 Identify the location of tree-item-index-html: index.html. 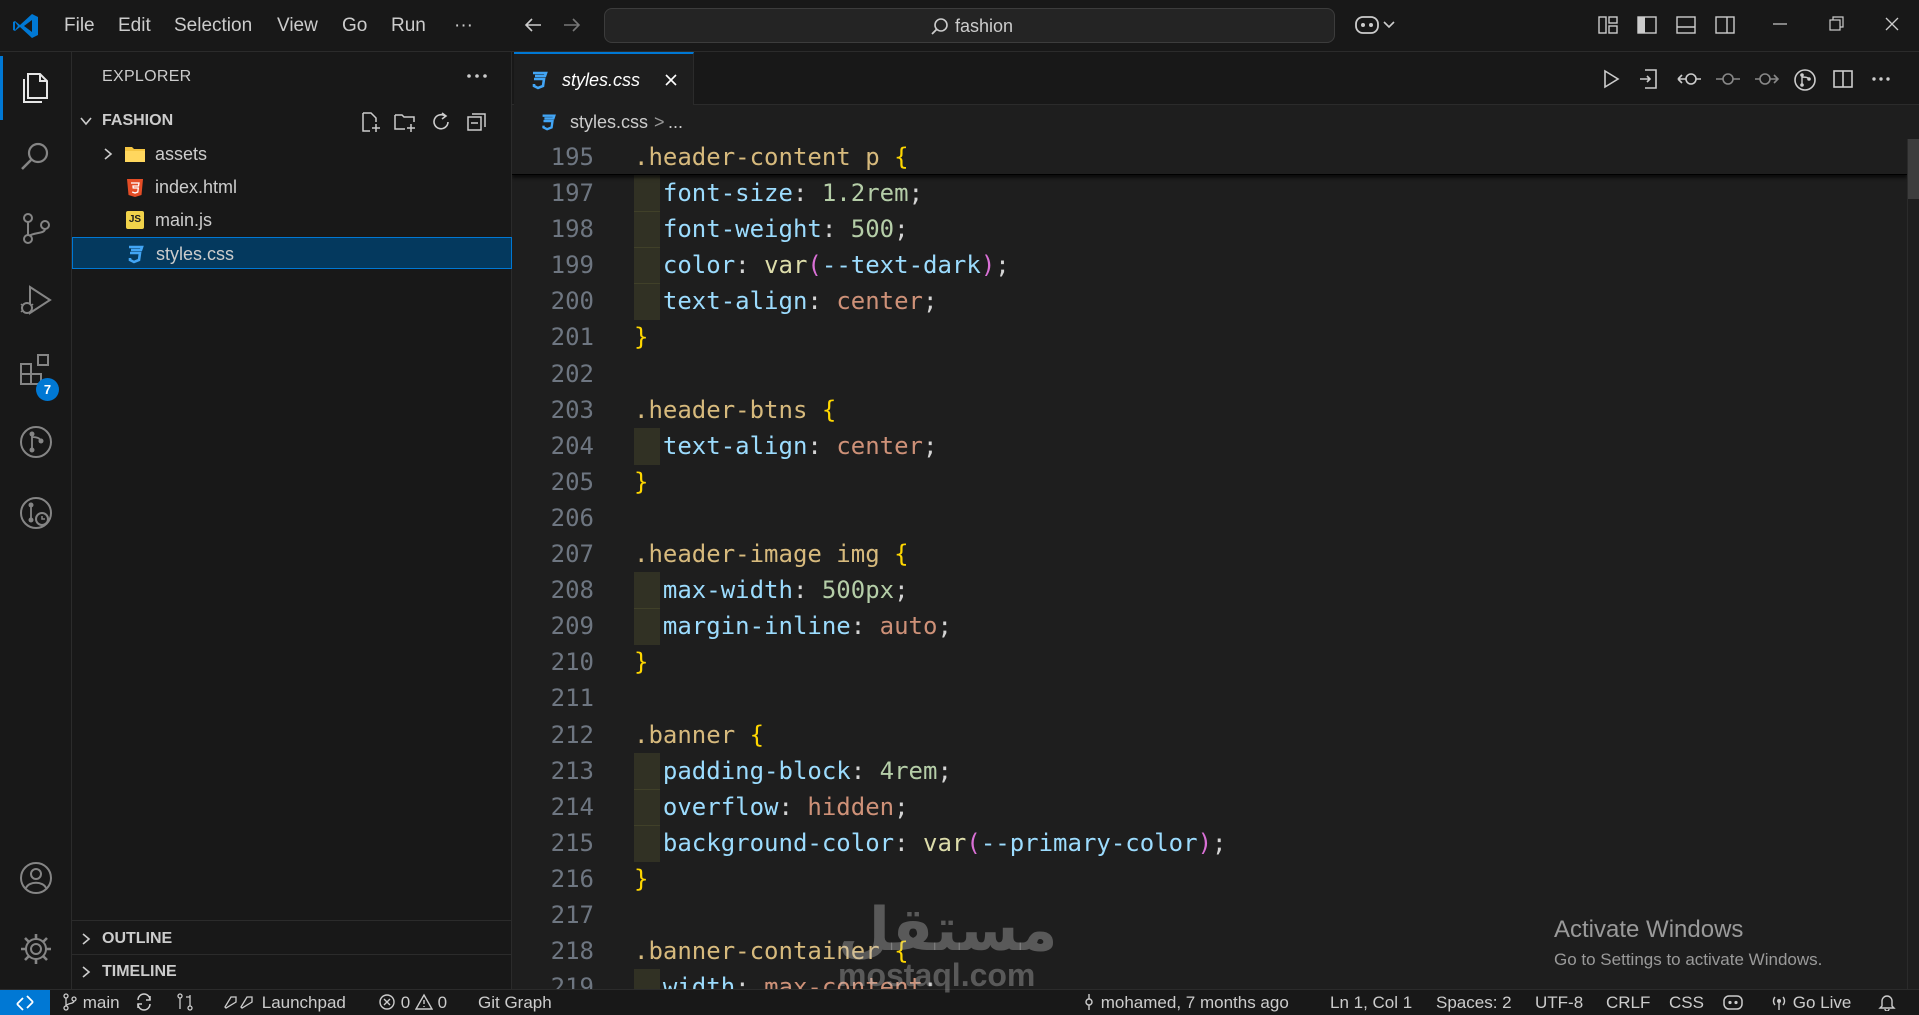
(292, 187).